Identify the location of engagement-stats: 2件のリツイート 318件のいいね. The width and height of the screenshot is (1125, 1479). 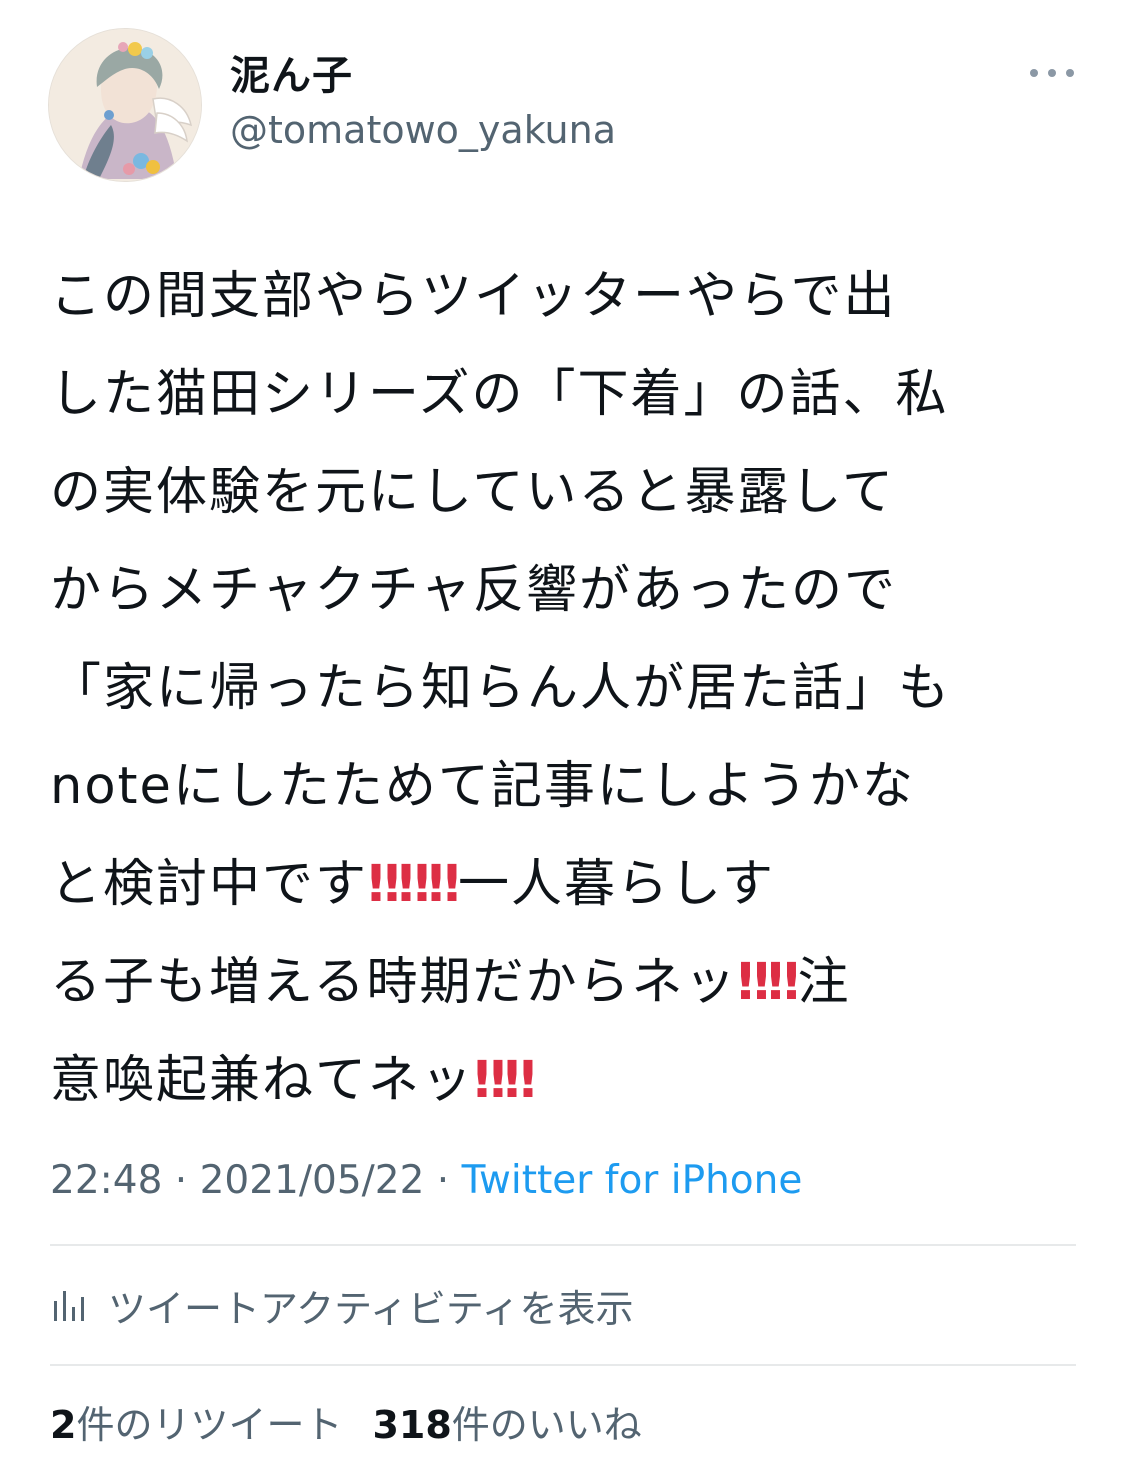
(346, 1425).